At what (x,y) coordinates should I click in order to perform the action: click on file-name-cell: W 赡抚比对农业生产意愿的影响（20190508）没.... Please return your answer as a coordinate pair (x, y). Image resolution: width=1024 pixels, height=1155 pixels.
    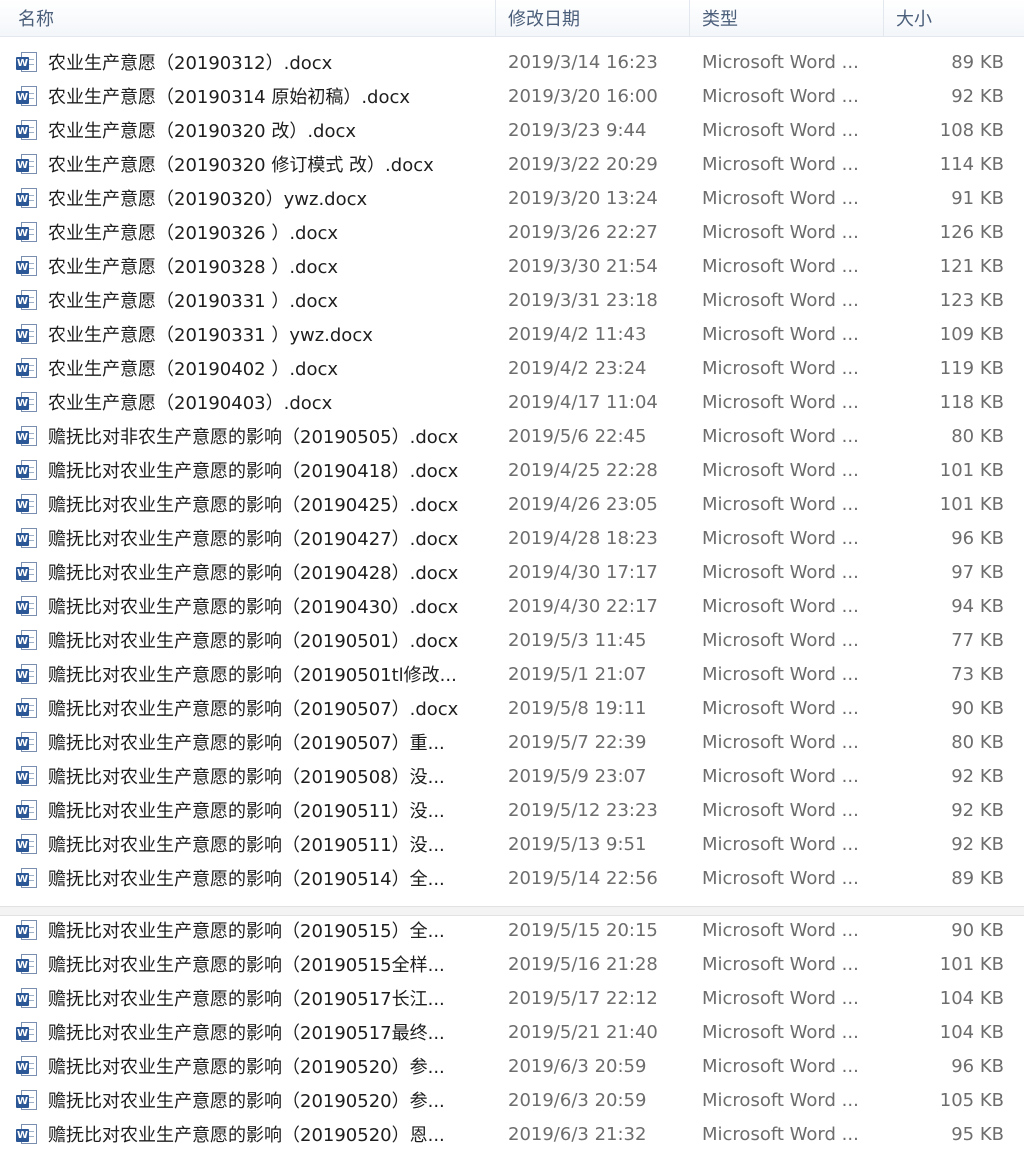
    Looking at the image, I should click on (248, 776).